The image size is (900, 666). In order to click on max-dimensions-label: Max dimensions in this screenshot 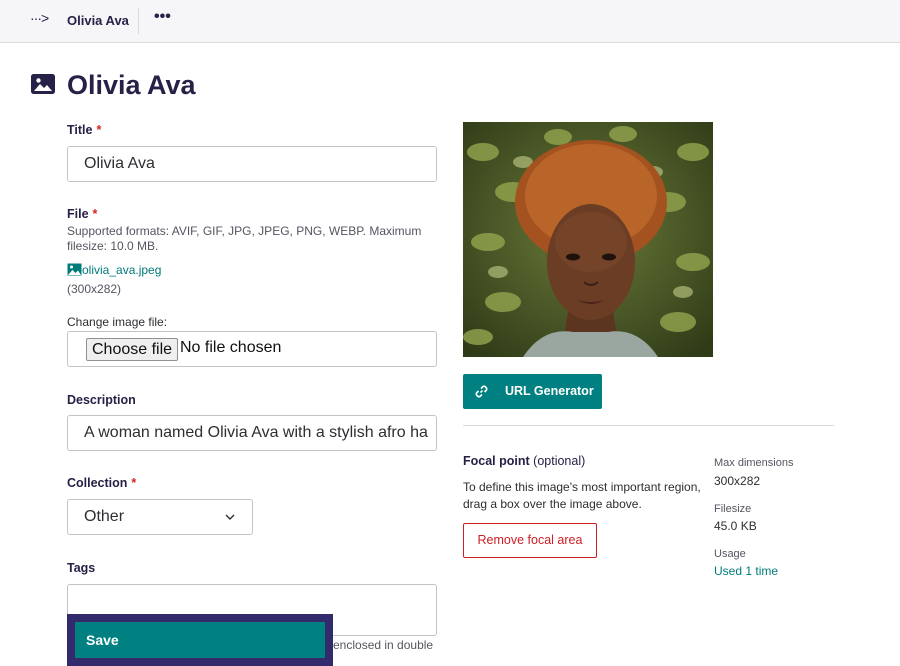, I will do `click(754, 463)`.